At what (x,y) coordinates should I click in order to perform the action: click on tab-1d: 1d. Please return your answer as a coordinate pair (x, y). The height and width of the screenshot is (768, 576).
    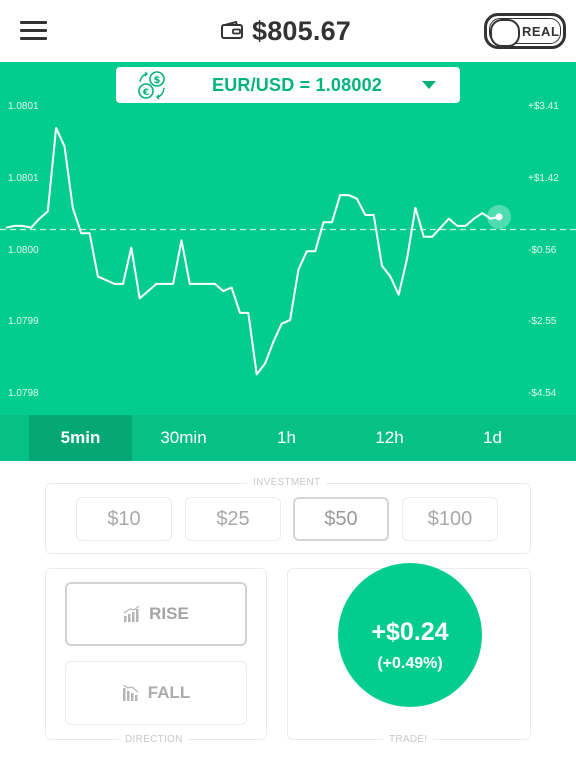
    Looking at the image, I should click on (492, 438).